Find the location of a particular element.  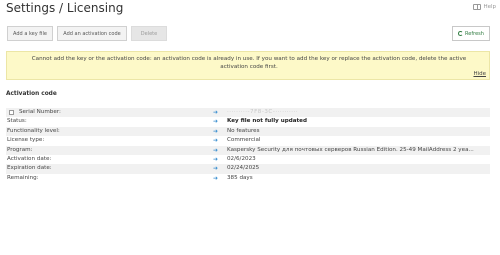

row-label: Status: is located at coordinates (17, 121).